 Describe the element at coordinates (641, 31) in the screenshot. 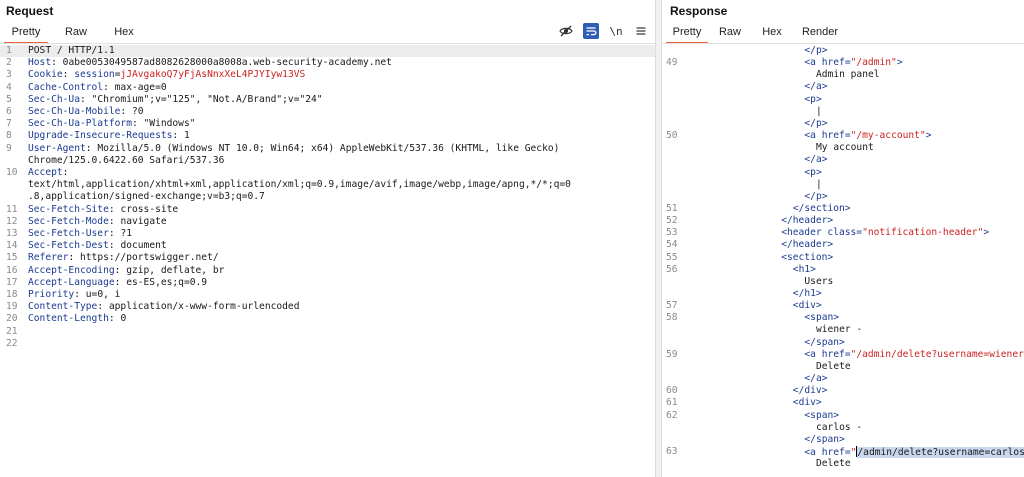

I see `menu-icon` at that location.